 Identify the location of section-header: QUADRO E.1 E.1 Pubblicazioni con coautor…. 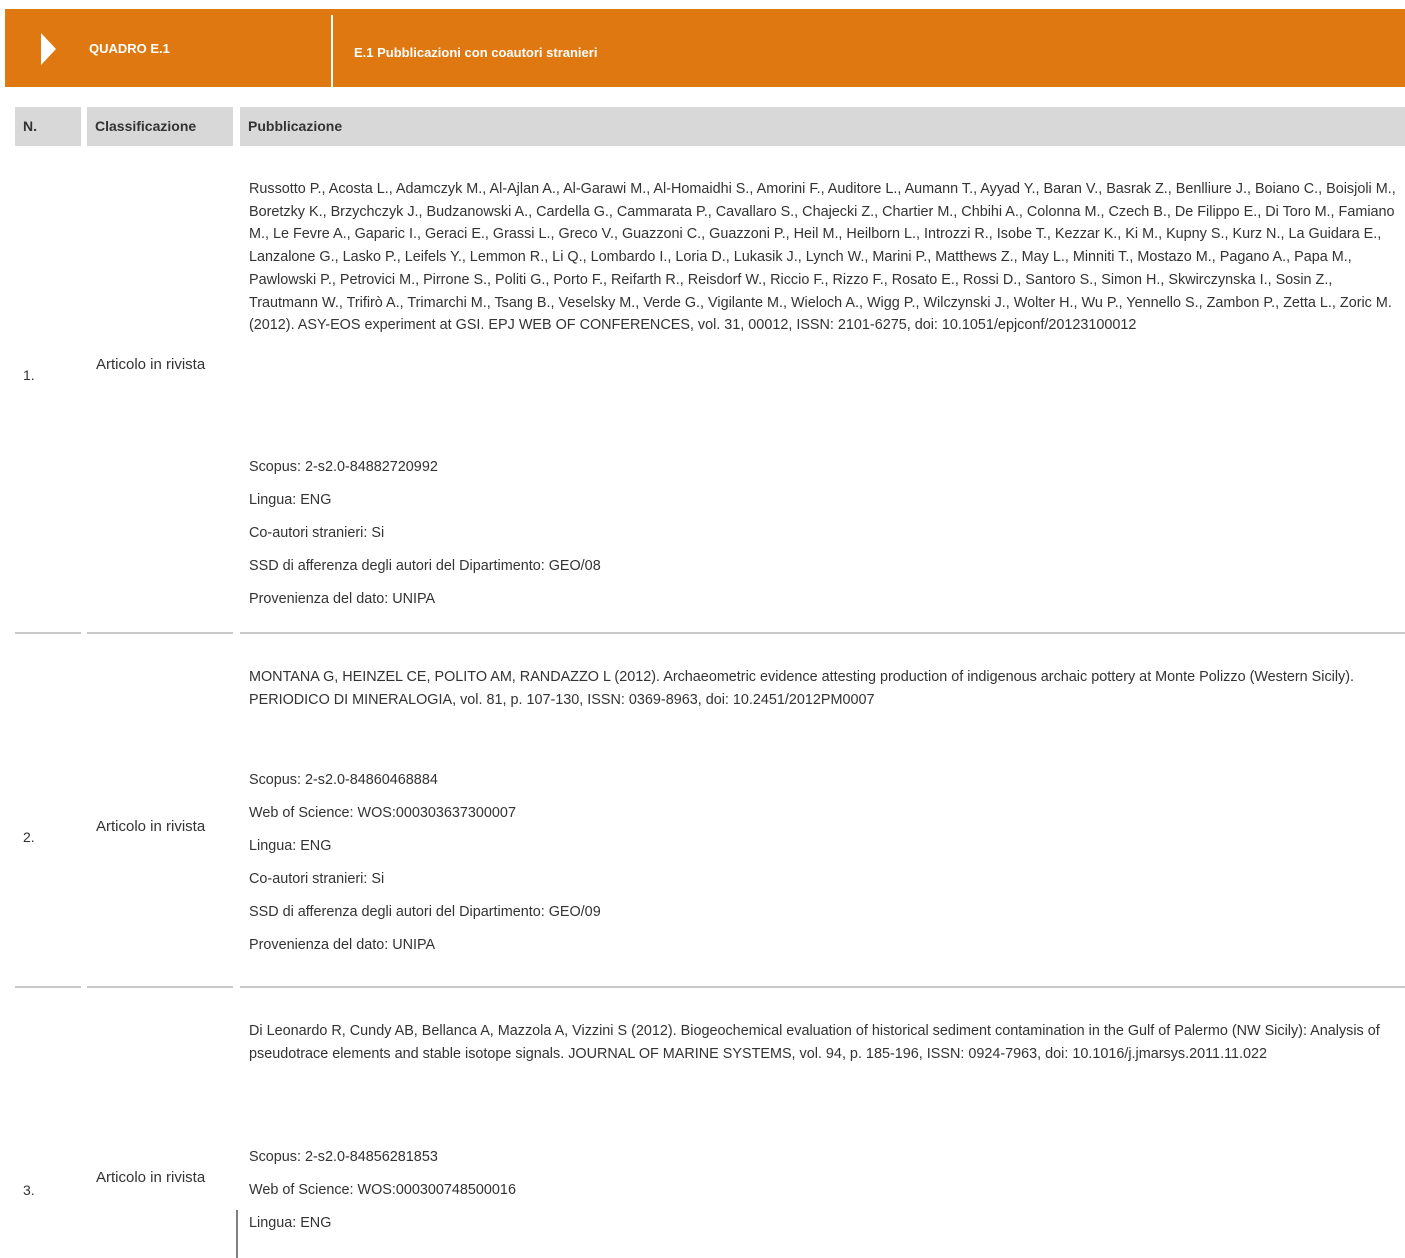
(705, 49).